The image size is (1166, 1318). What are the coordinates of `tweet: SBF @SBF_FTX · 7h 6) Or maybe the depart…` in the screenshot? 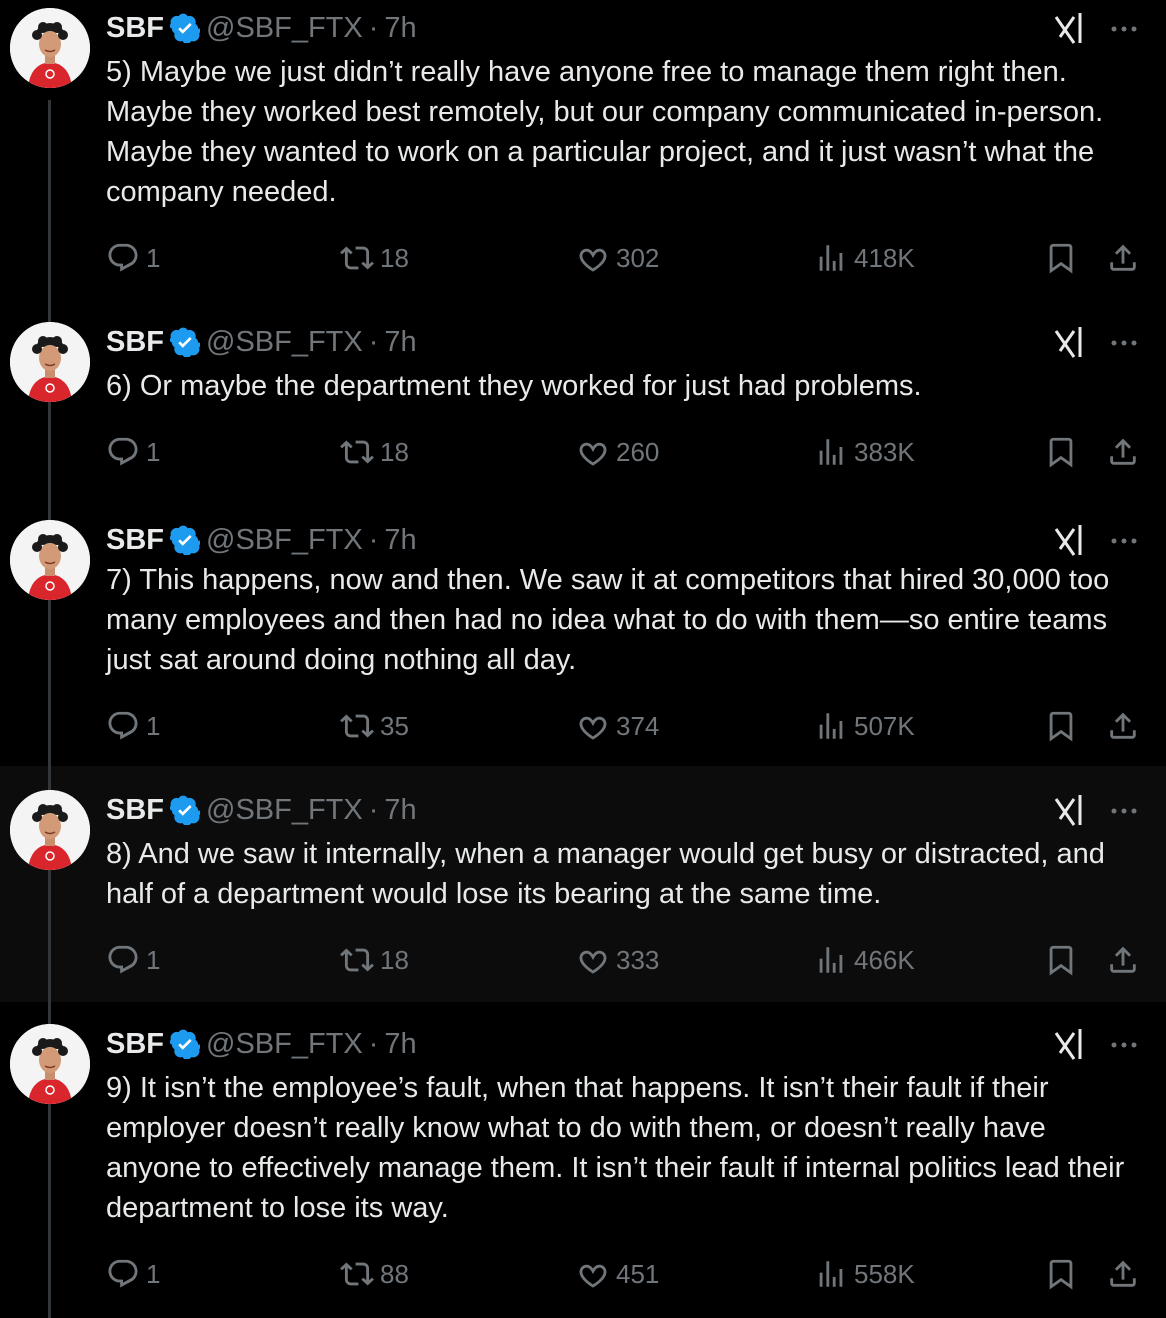 It's located at (583, 411).